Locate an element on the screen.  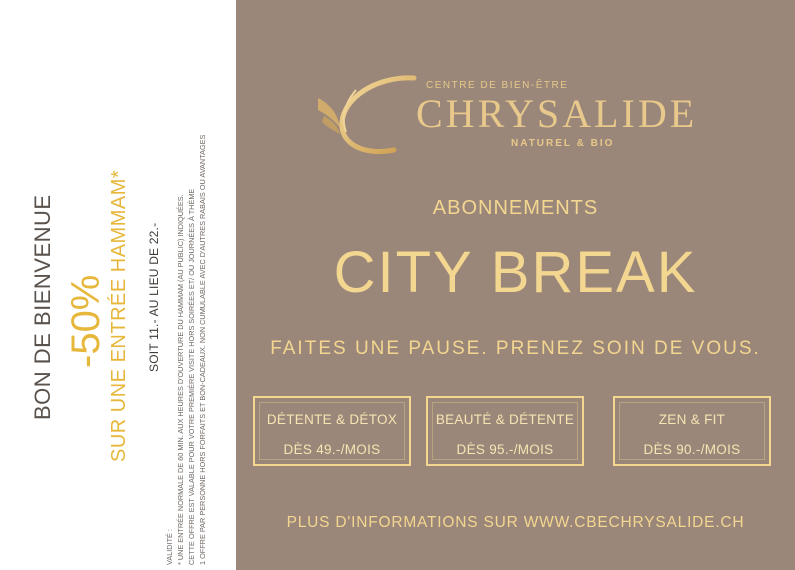
section-subtitle: ABONNEMENTS is located at coordinates (515, 208).